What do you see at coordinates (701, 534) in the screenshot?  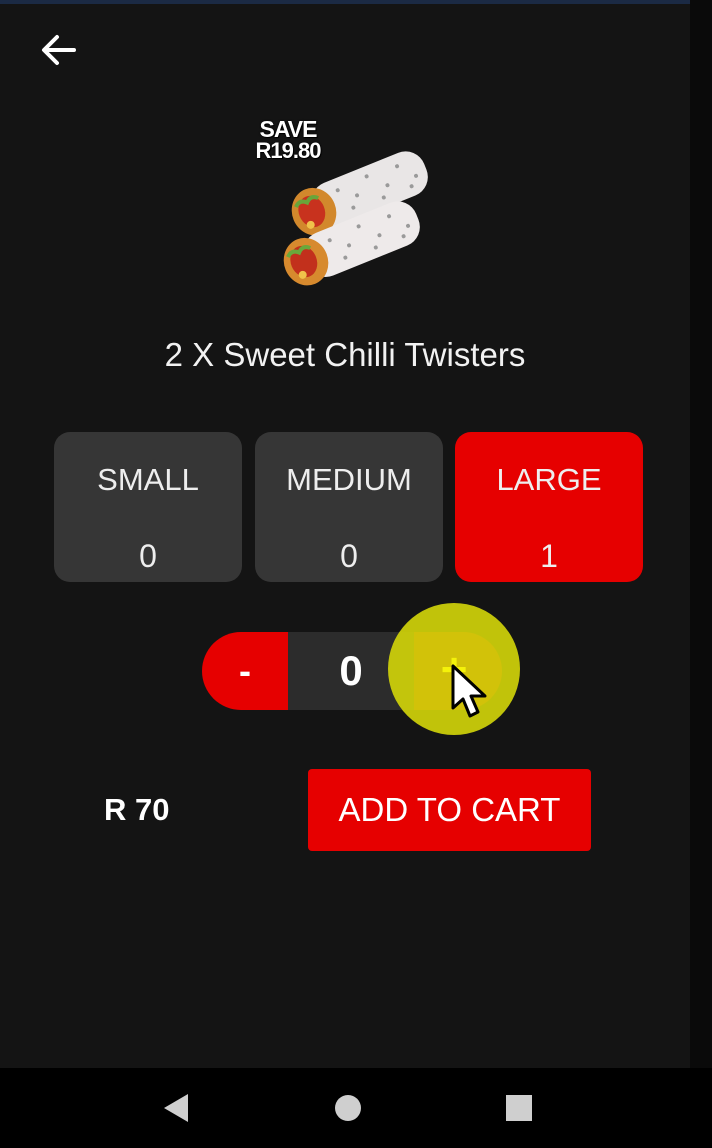 I see `screen-edge` at bounding box center [701, 534].